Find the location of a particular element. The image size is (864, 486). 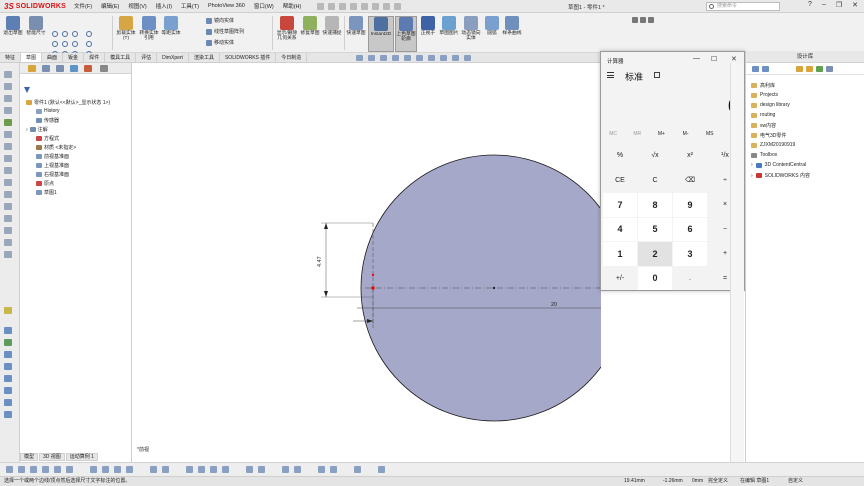

camera-icon is located at coordinates (635, 20).